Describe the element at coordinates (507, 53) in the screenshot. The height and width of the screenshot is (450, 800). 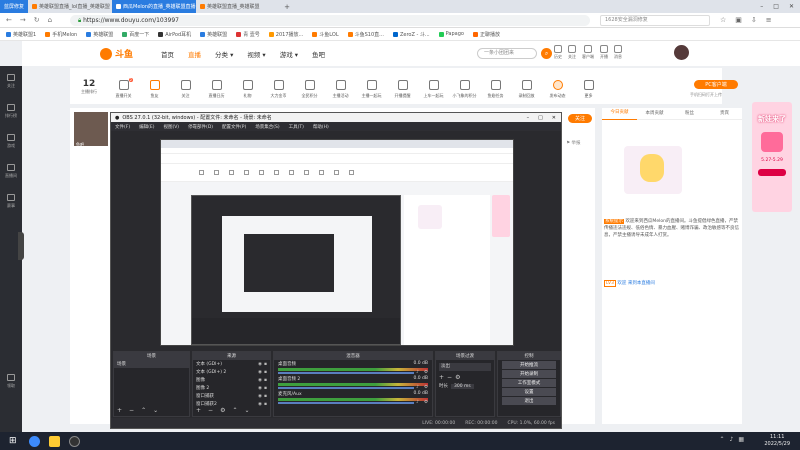
I see `site-search-input: 一条小团团来` at that location.